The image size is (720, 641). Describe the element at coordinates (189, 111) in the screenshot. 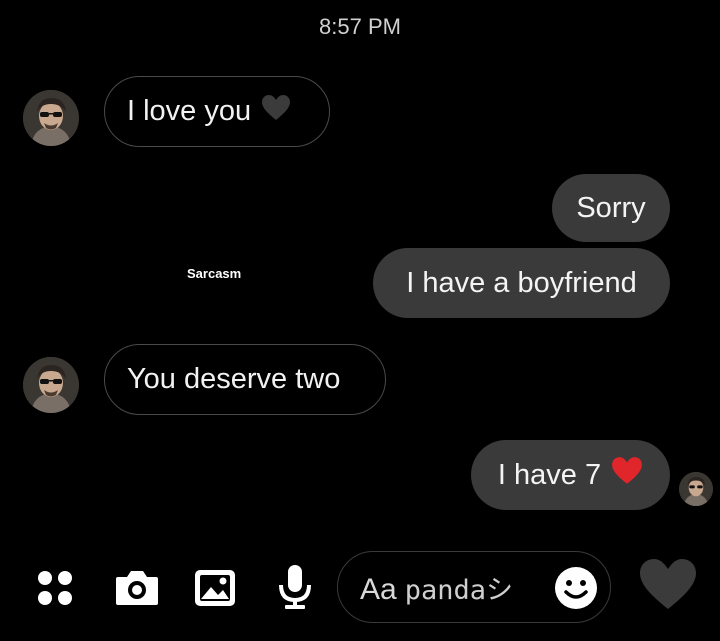

I see `message-text: I love you` at that location.